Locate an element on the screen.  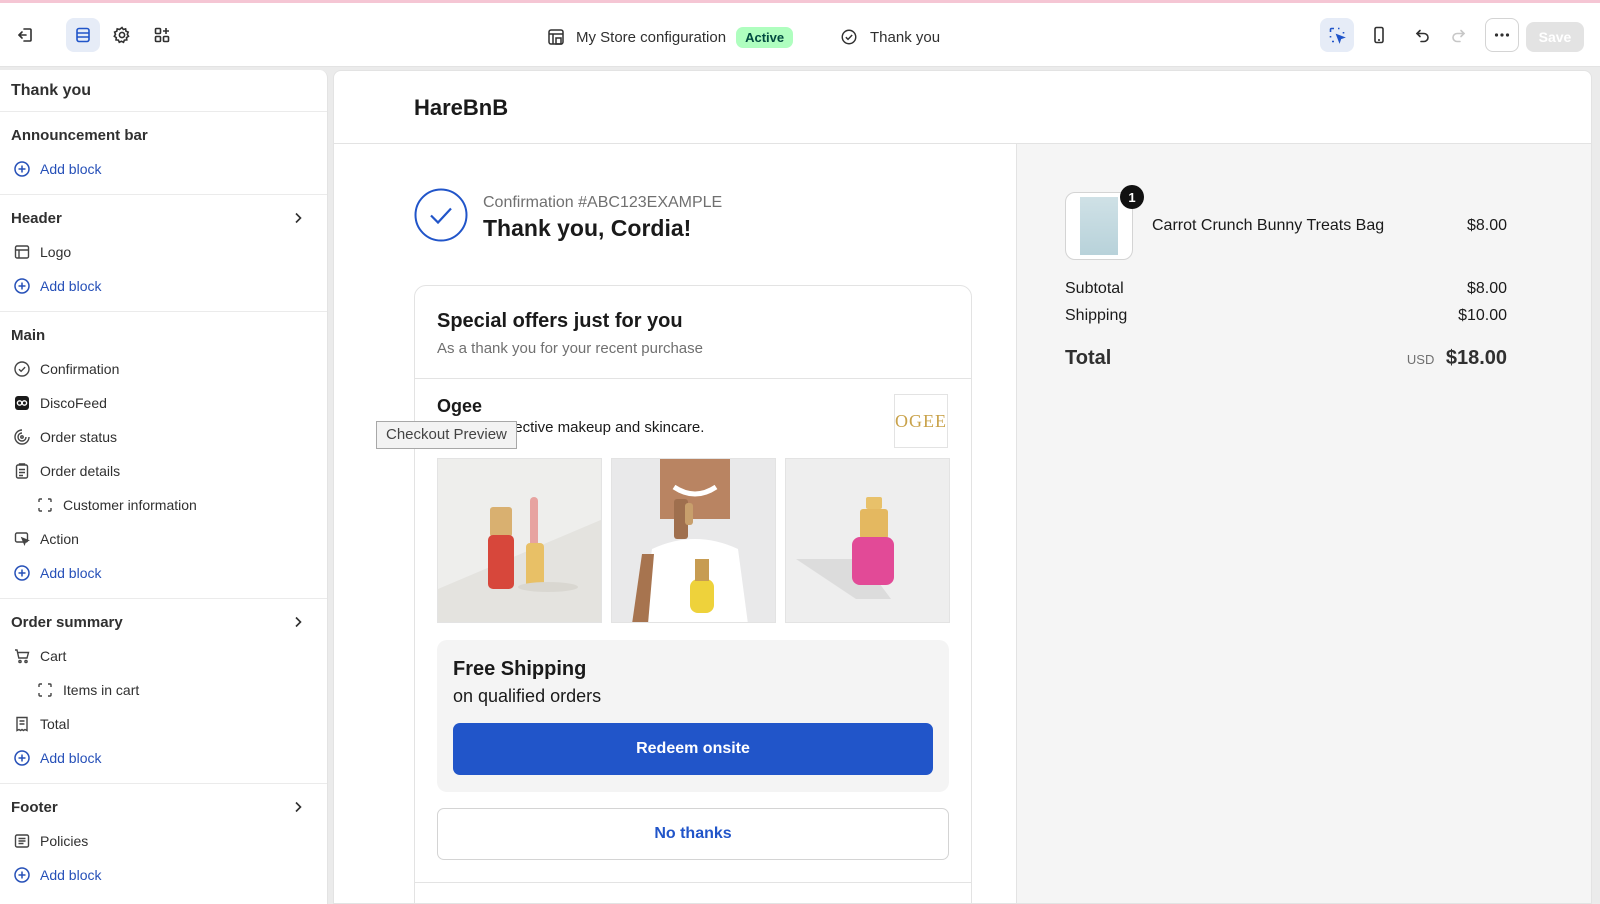
sidebar-item-confirmation: Confirmation is located at coordinates (163, 369).